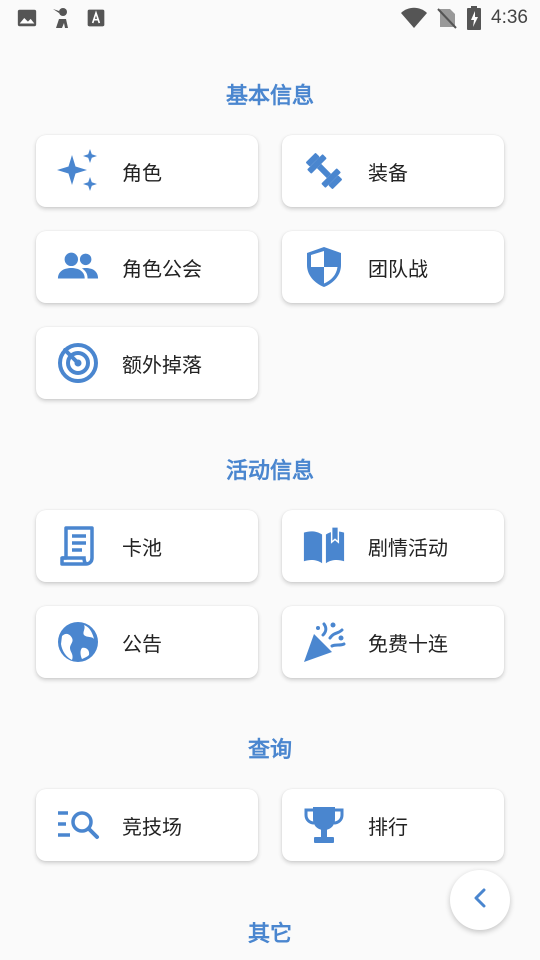 The width and height of the screenshot is (540, 960). I want to click on card-arena: 竞技场, so click(147, 825).